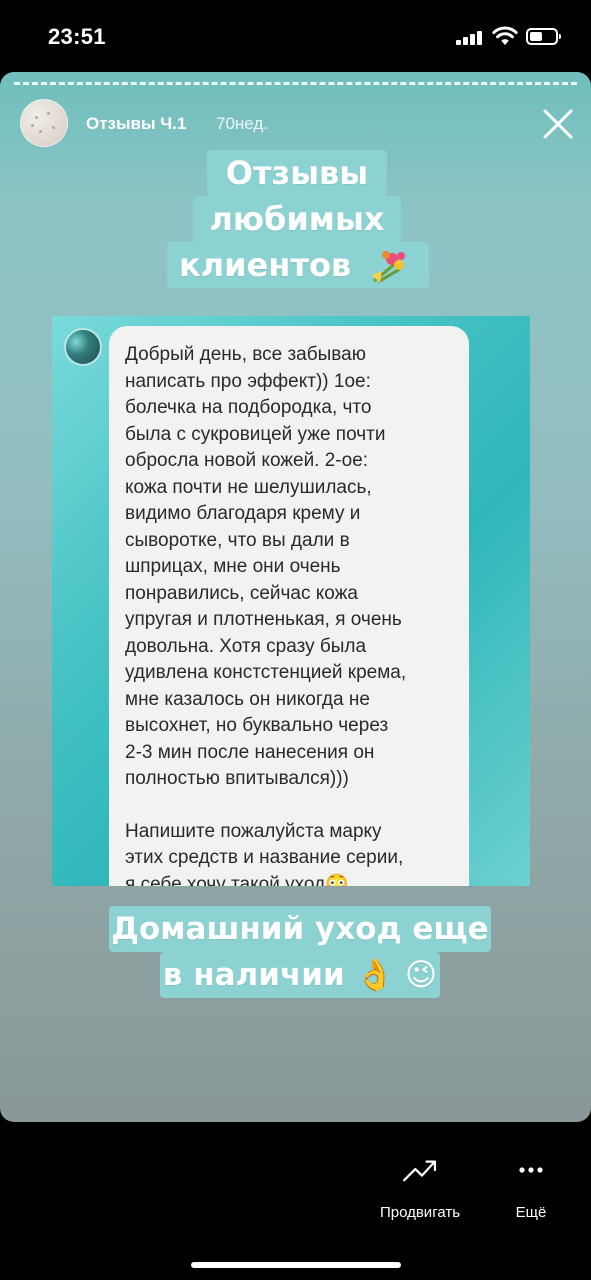  I want to click on close-icon, so click(558, 124).